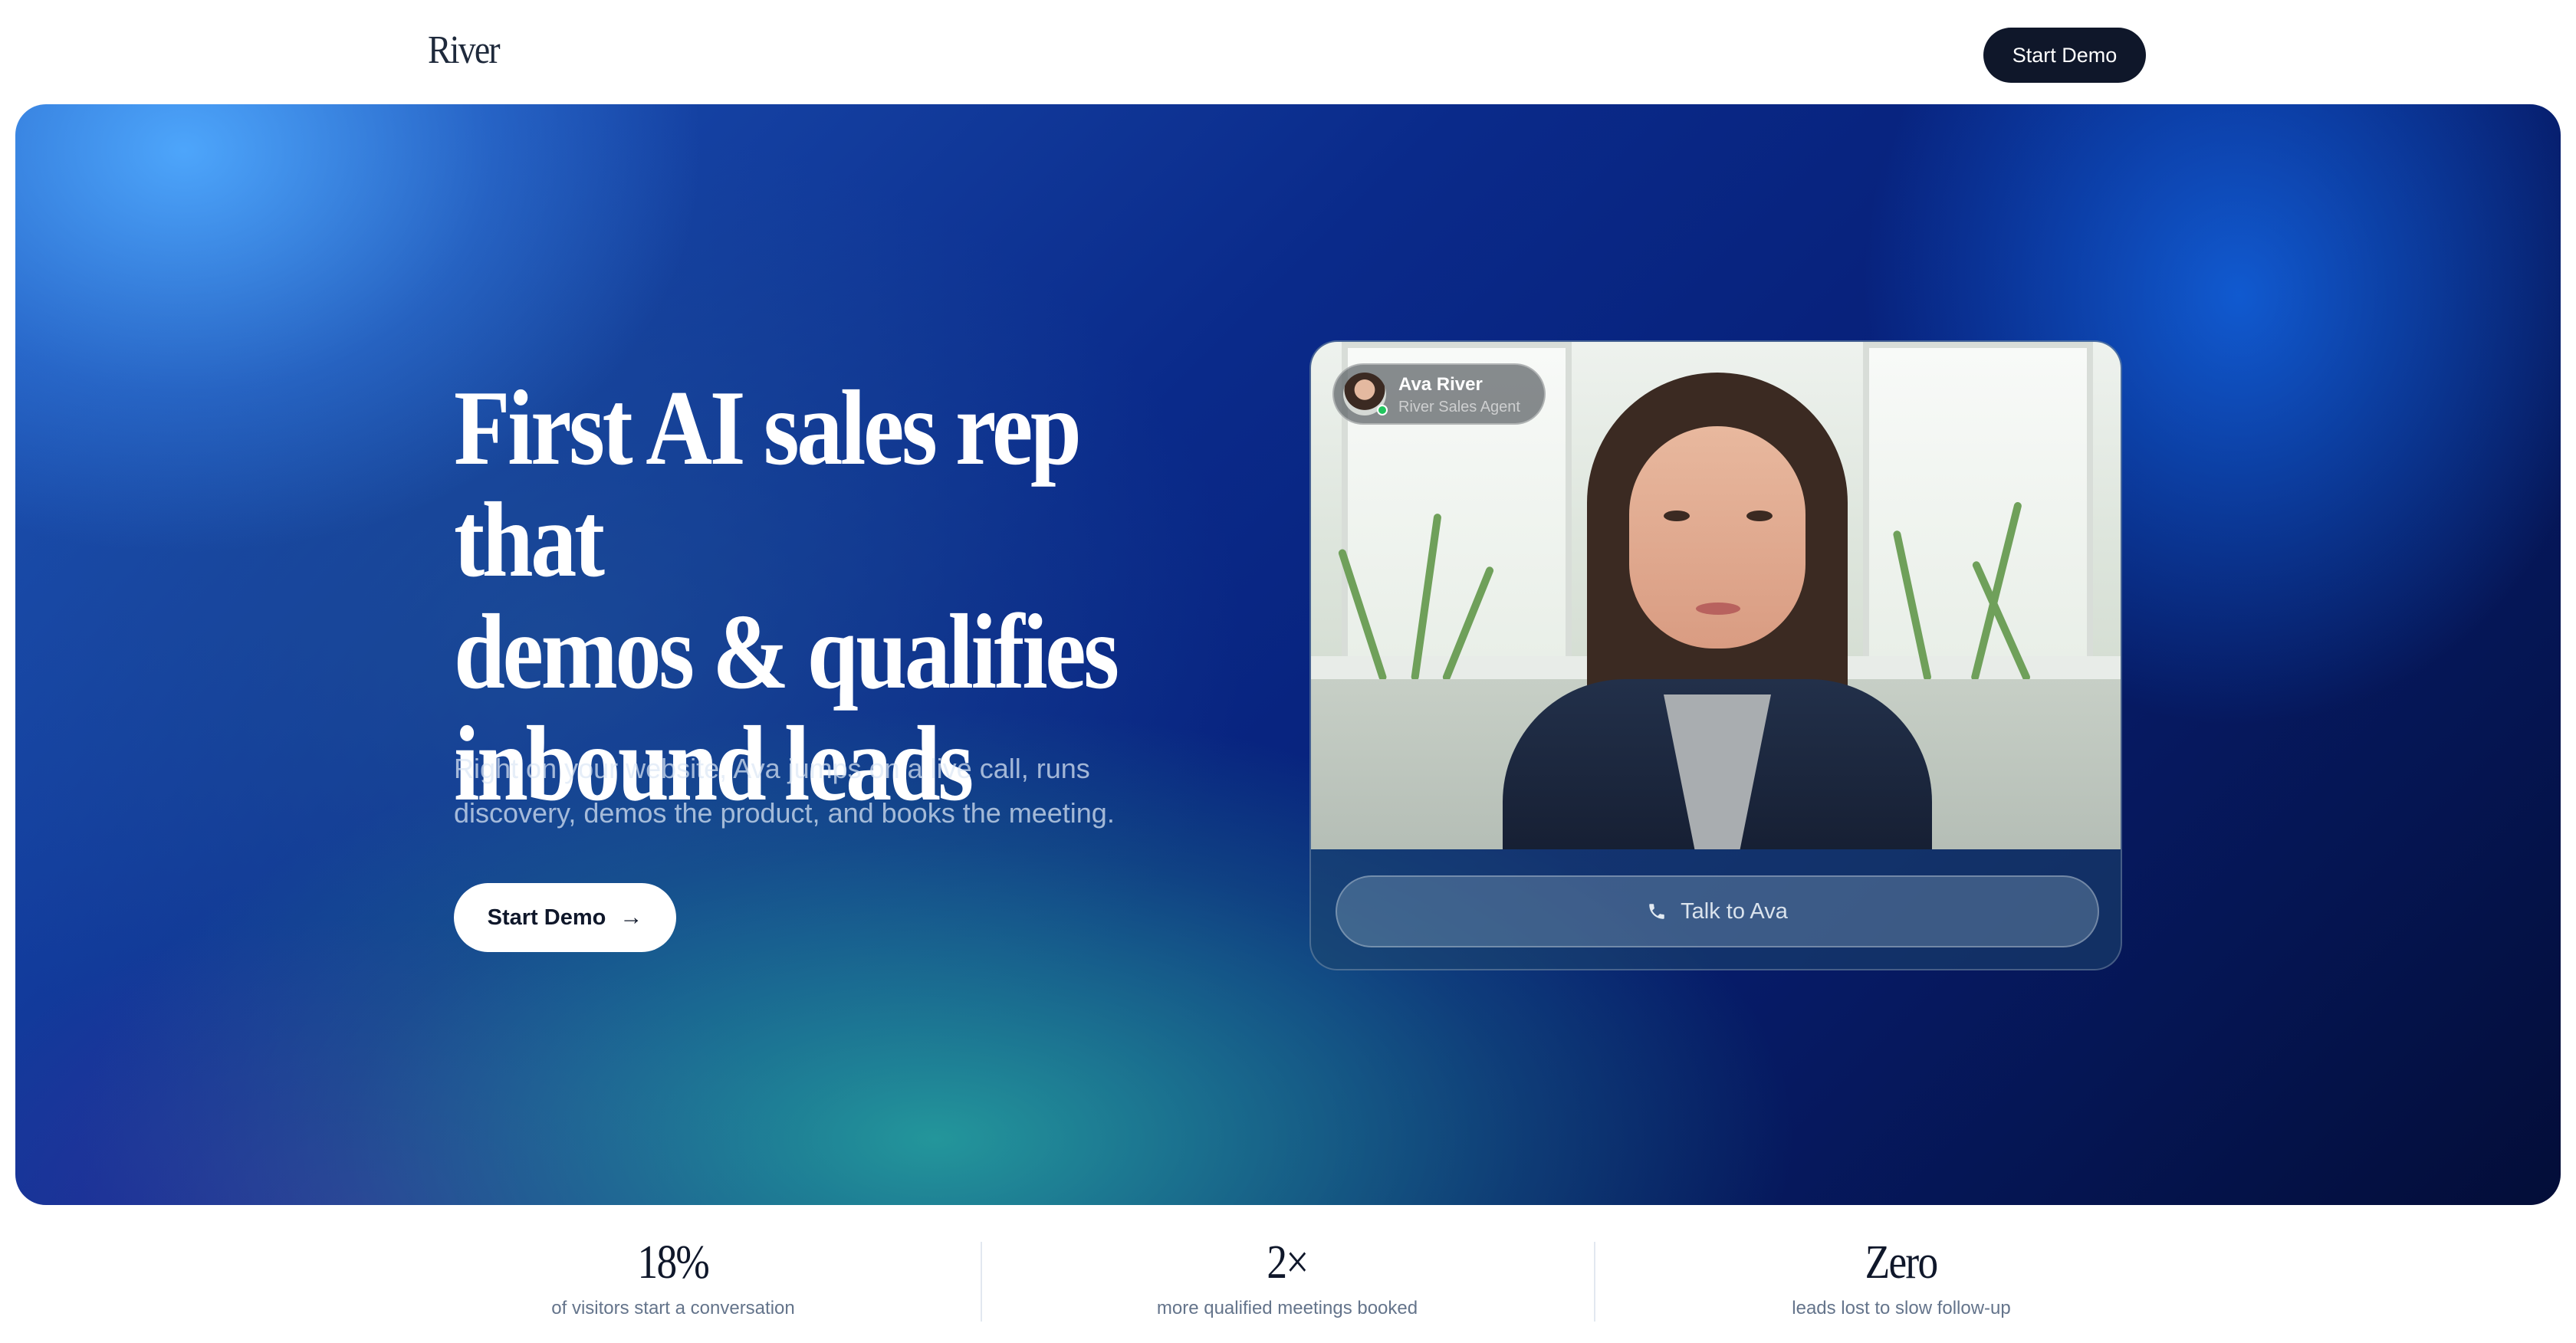 This screenshot has width=2576, height=1343. I want to click on agent-video-feed: Ava River River Sales Agent, so click(1716, 596).